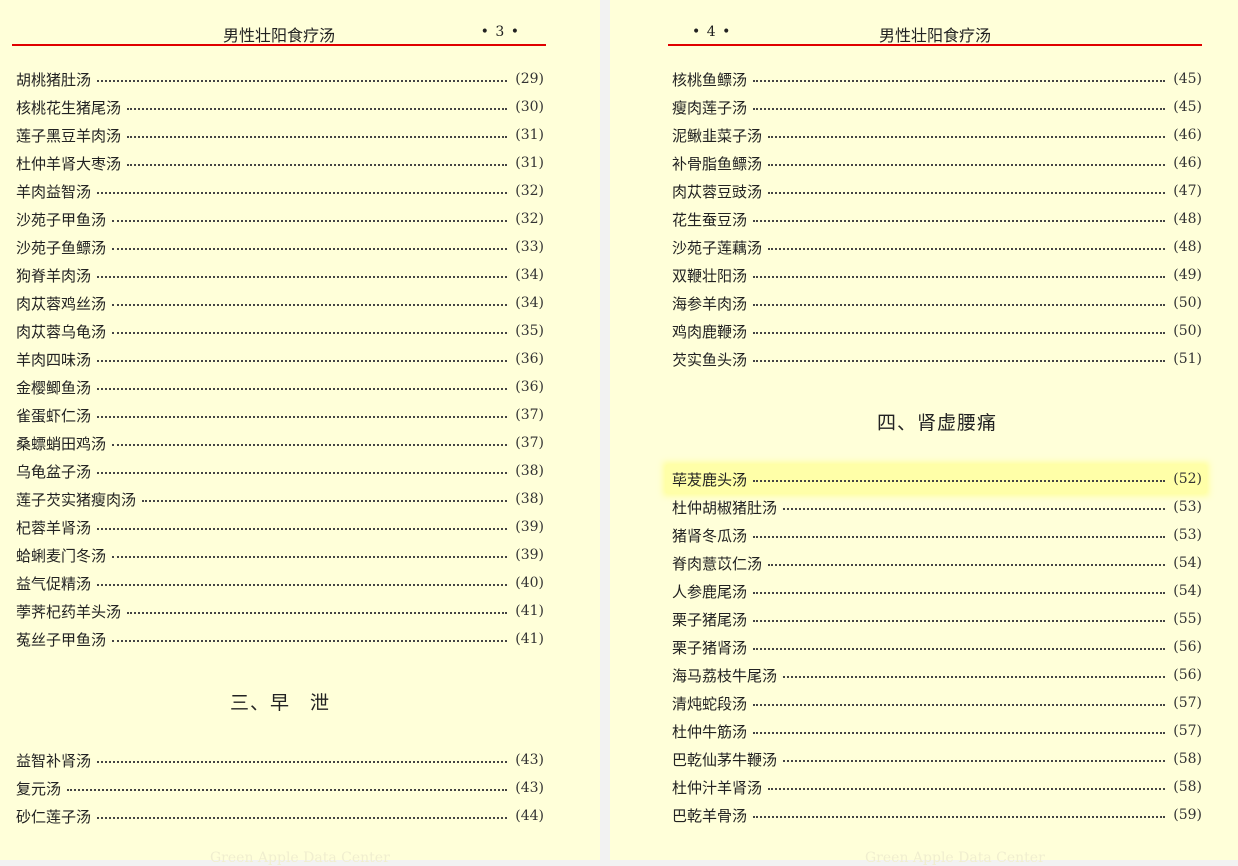  Describe the element at coordinates (717, 563) in the screenshot. I see `toc-entry-title: 脊肉薏苡仁汤` at that location.